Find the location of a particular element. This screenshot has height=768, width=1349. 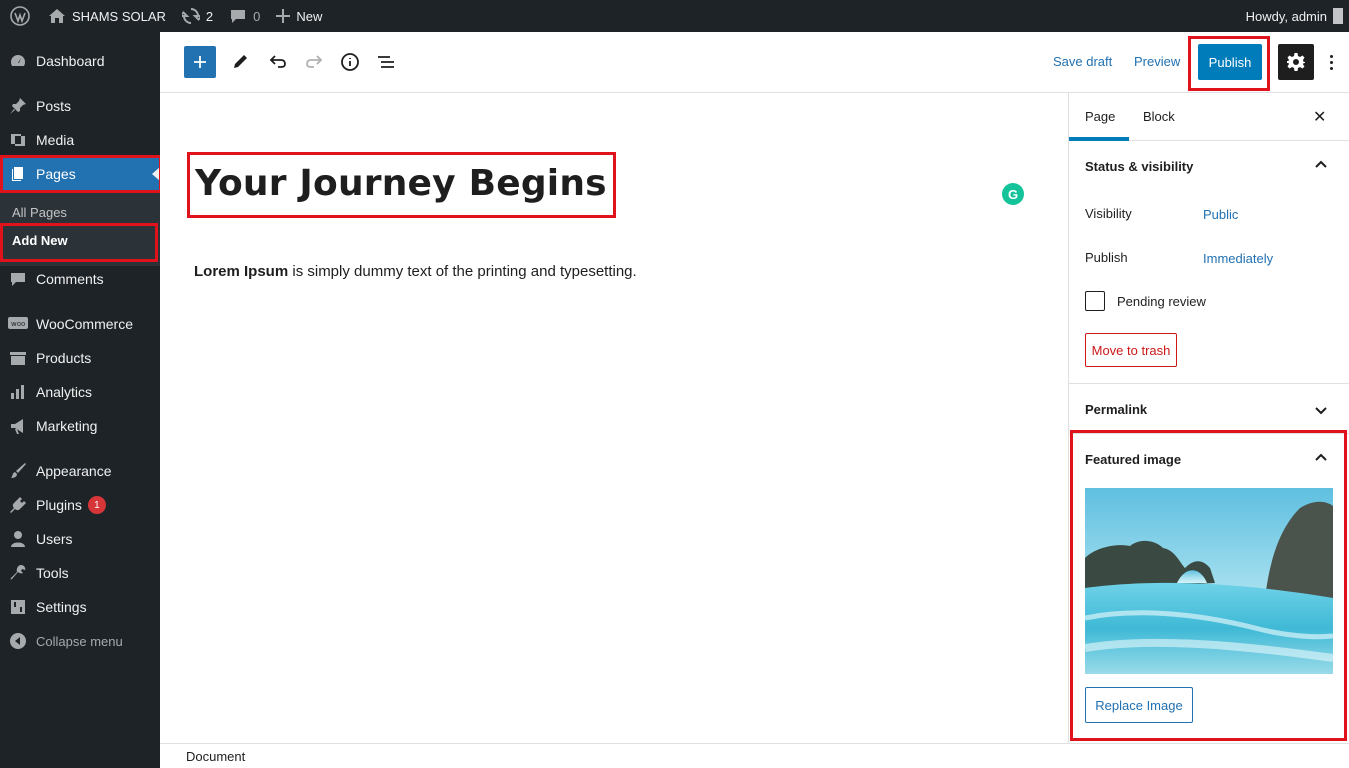

sidebar-item-dashboard: Dashboard is located at coordinates (80, 61).